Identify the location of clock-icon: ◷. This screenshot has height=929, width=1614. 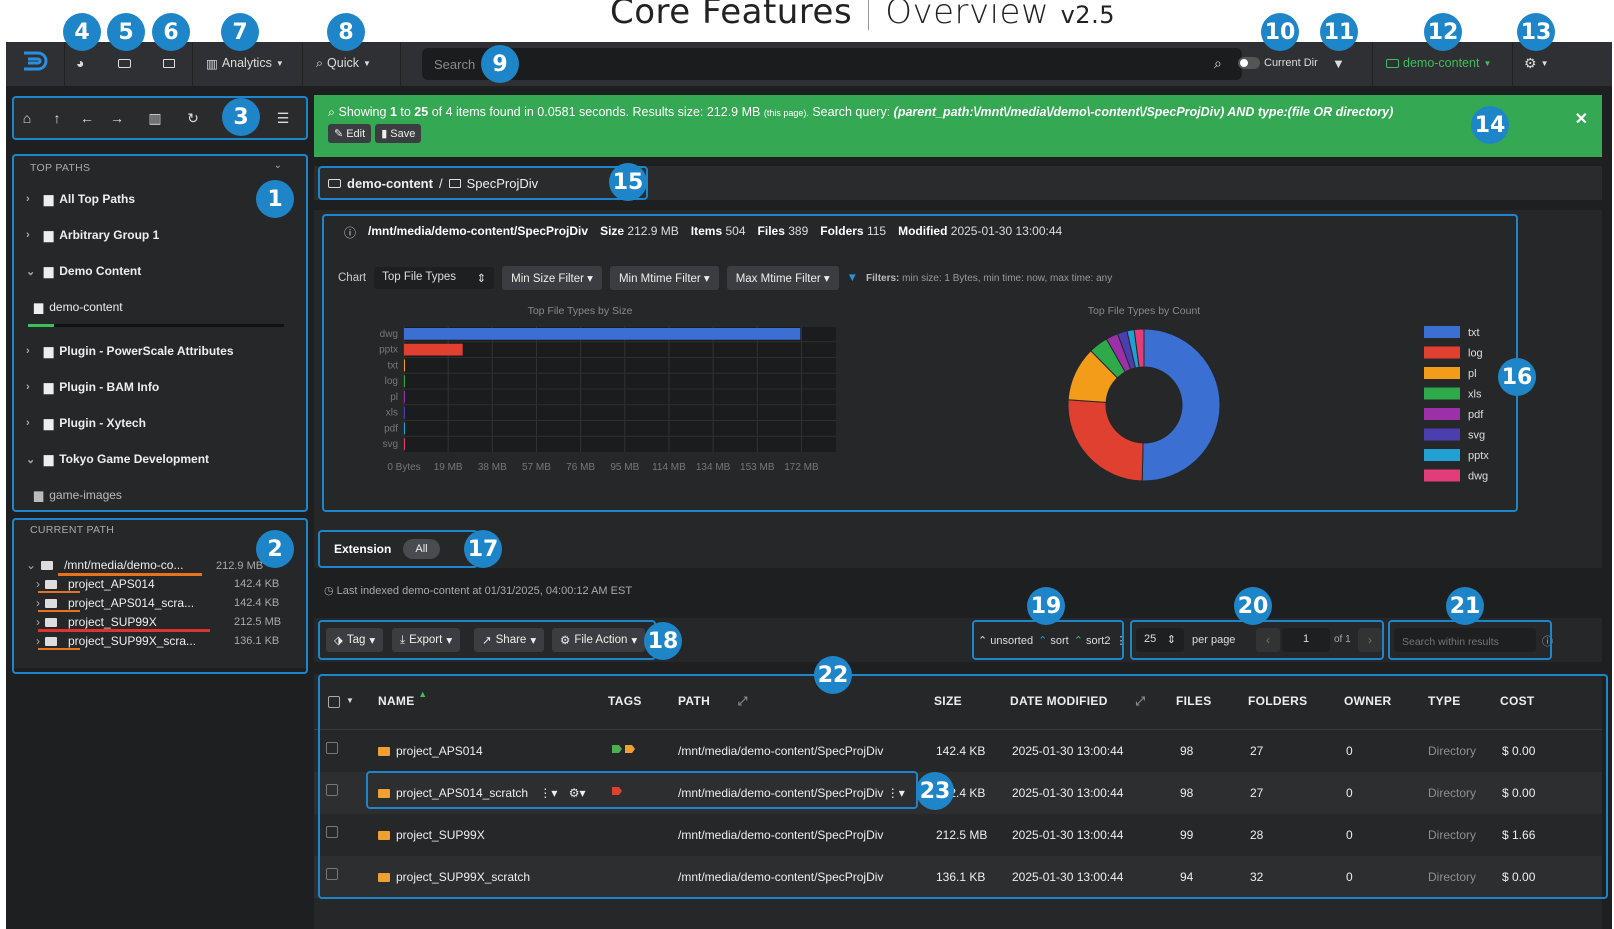
(329, 591).